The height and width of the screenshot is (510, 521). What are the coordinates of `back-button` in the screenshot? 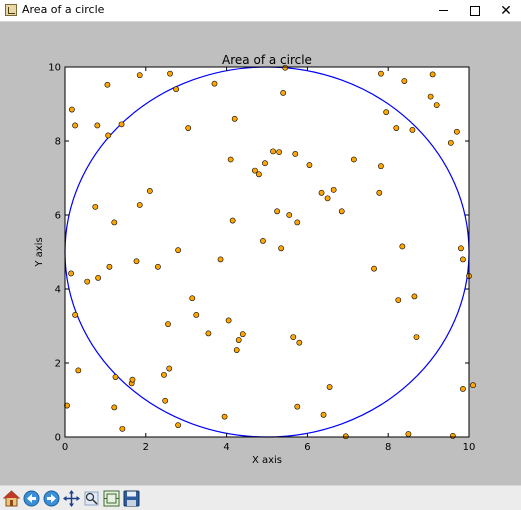 It's located at (31, 498).